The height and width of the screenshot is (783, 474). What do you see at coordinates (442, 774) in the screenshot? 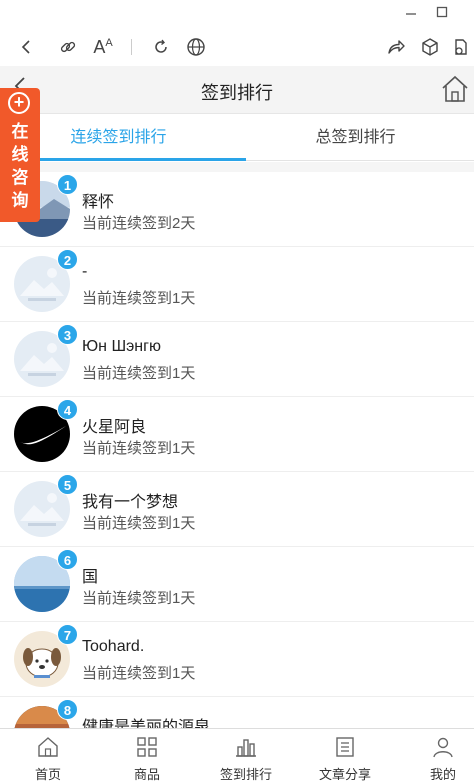
I see `nav-label: 我的` at bounding box center [442, 774].